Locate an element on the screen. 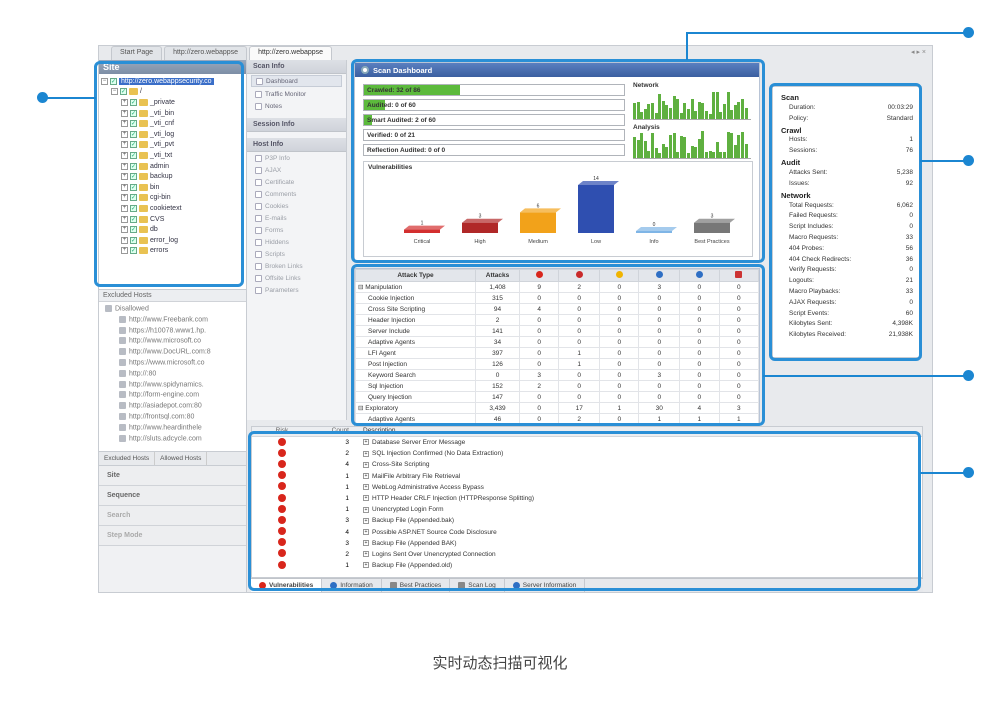 This screenshot has height=708, width=1000. excluded-host-item: http://asiadepot.com:80 is located at coordinates (172, 407).